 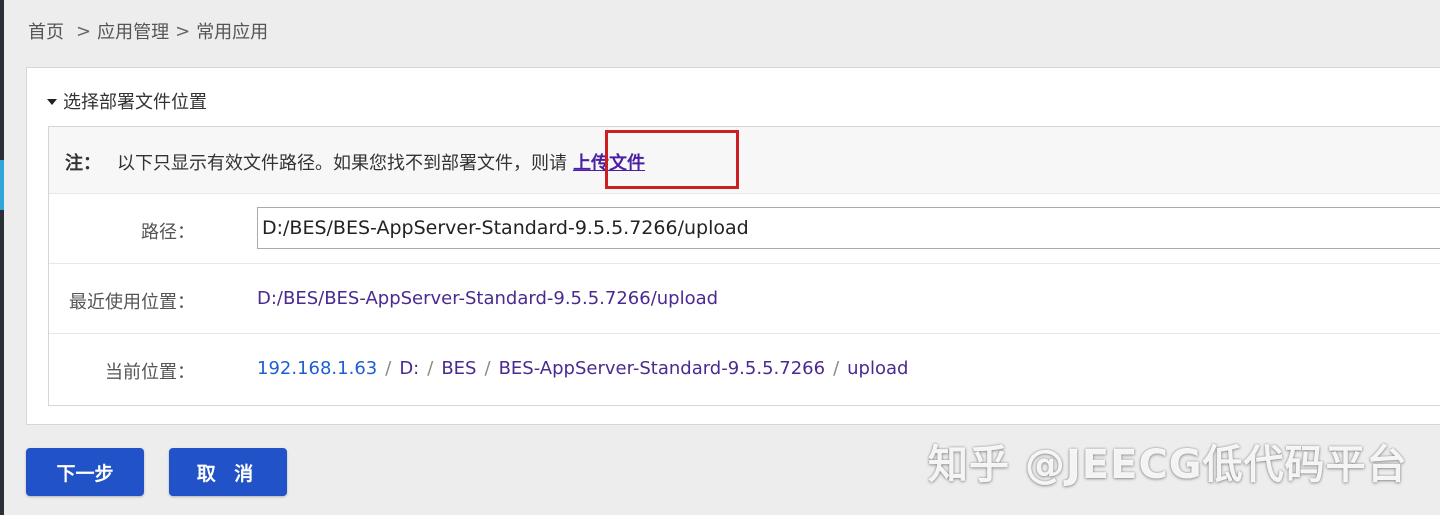 I want to click on current-label: 当前位置：, so click(x=150, y=372).